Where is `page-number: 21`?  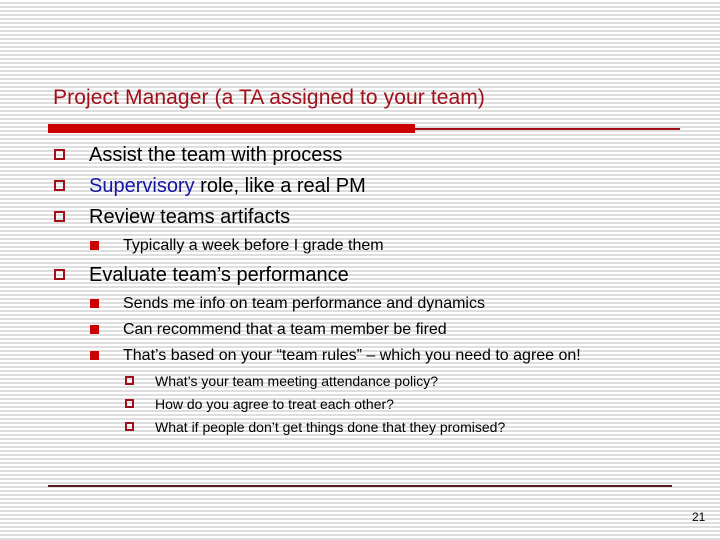 page-number: 21 is located at coordinates (699, 517).